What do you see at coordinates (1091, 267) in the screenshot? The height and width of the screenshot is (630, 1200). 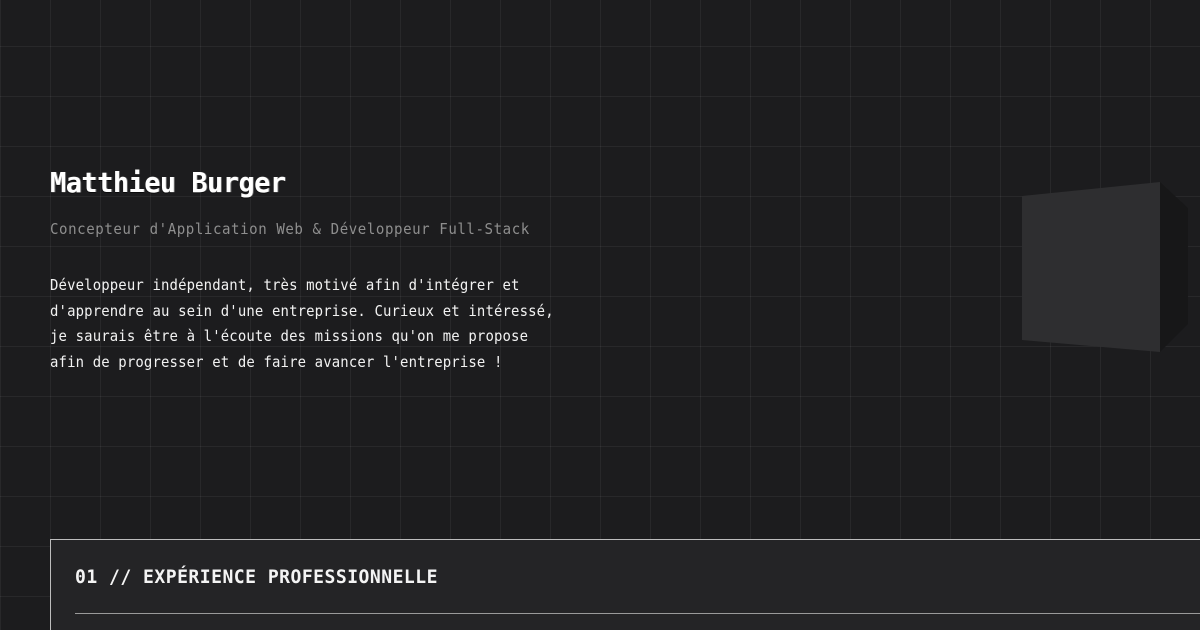 I see `cube-front-face` at bounding box center [1091, 267].